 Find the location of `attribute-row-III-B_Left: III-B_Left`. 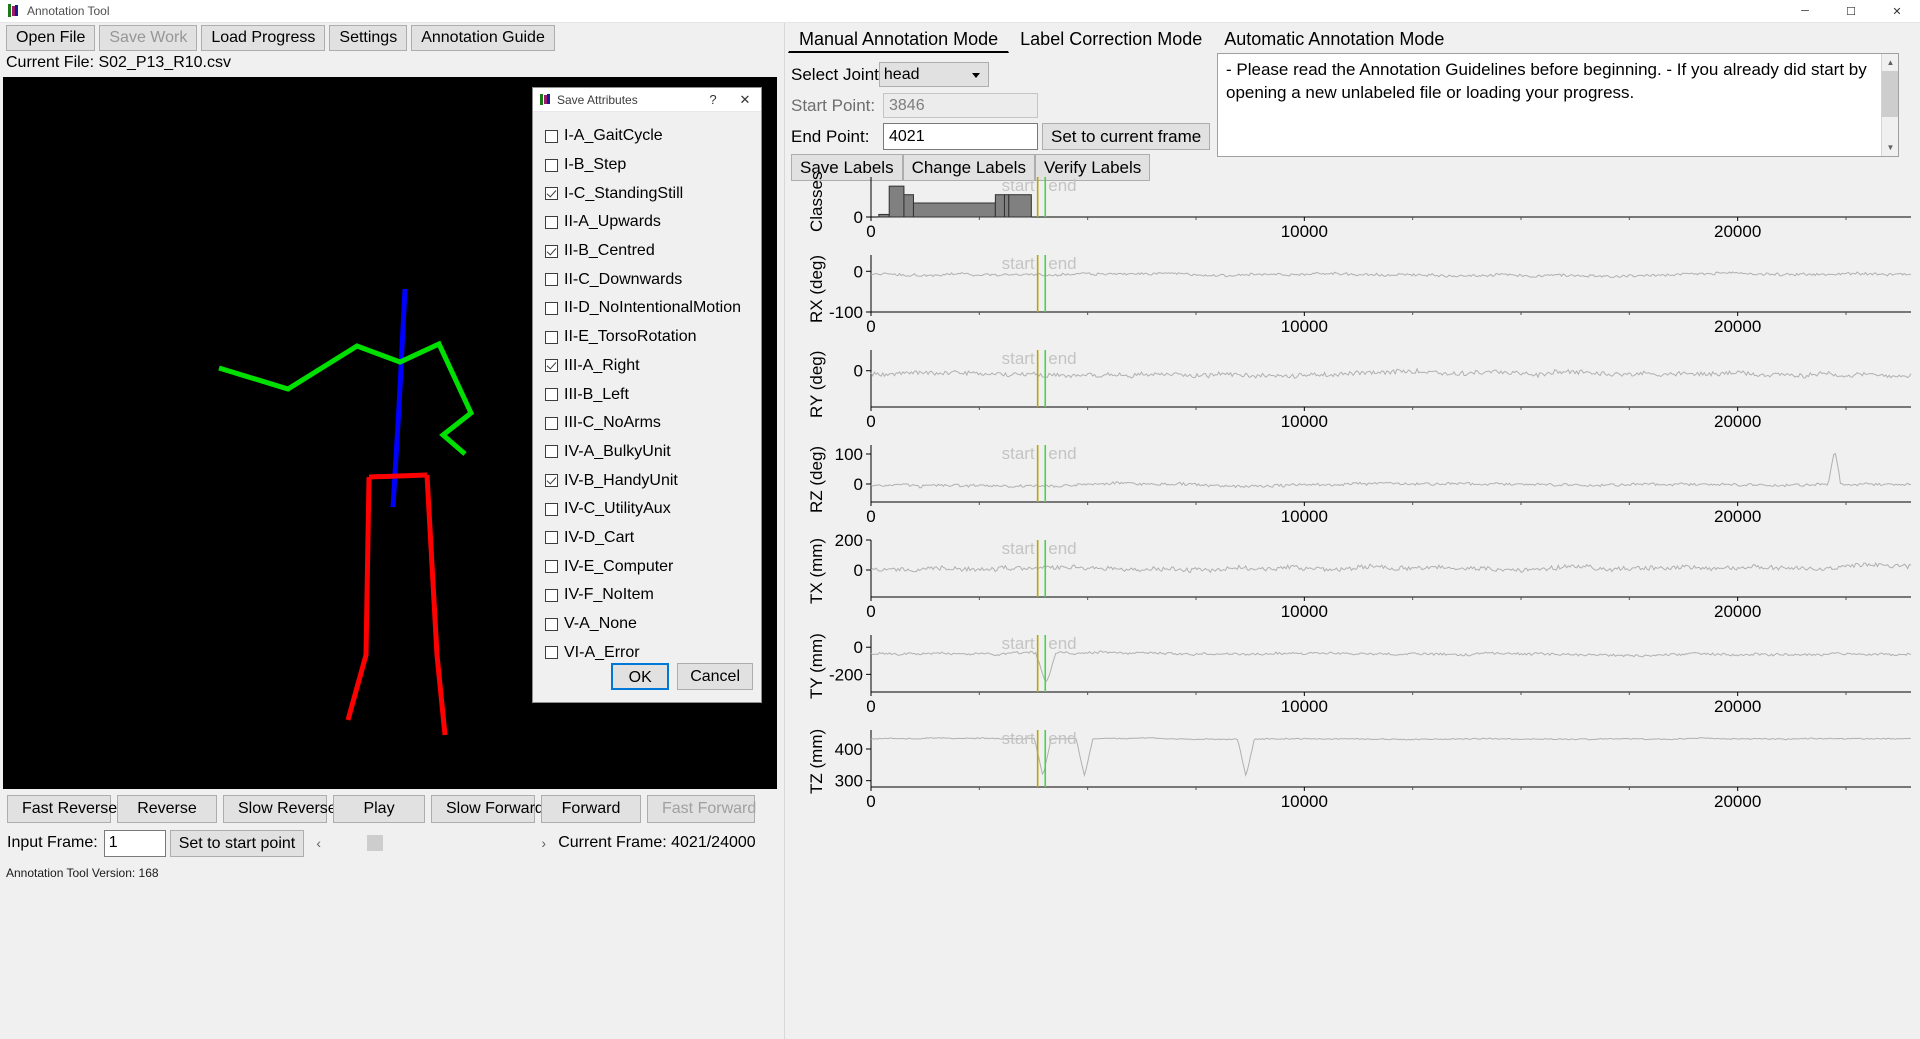

attribute-row-III-B_Left: III-B_Left is located at coordinates (653, 394).